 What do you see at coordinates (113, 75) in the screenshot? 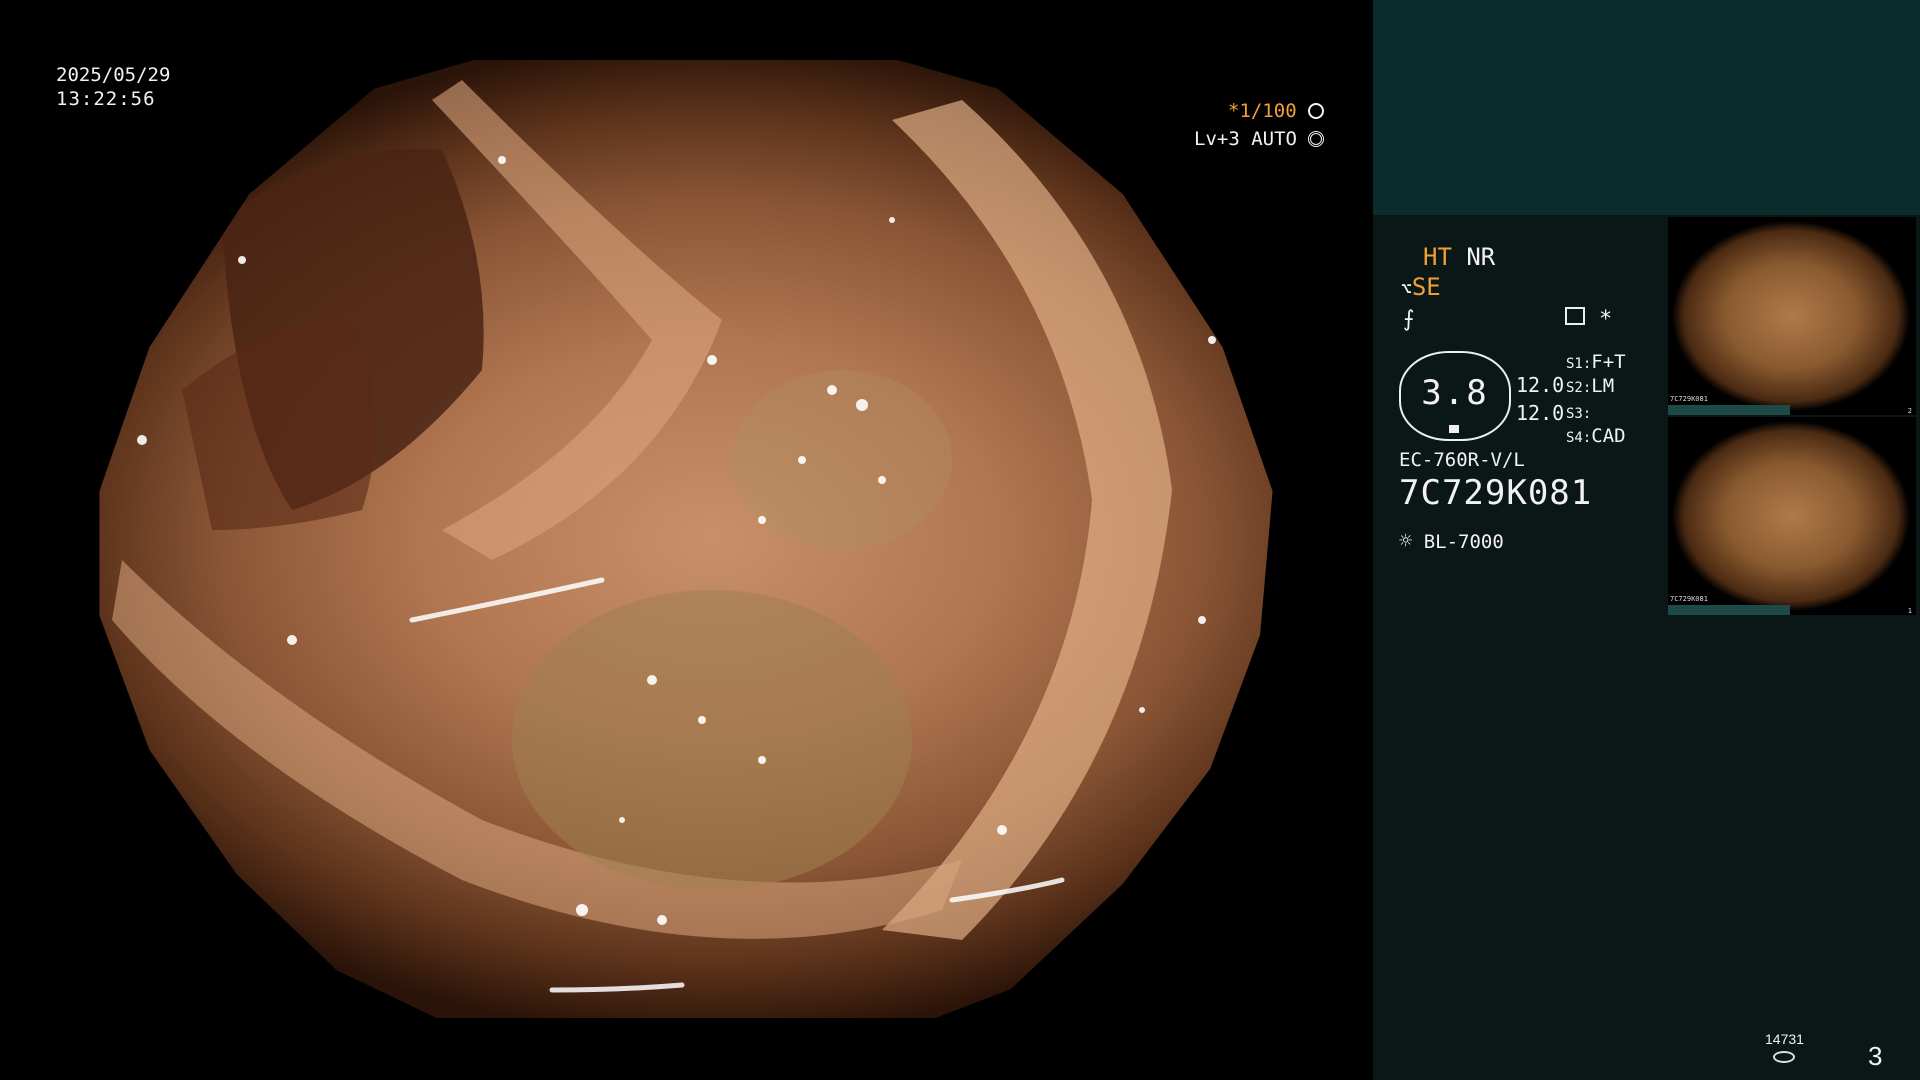
I see `date-label: 2025/05/29` at bounding box center [113, 75].